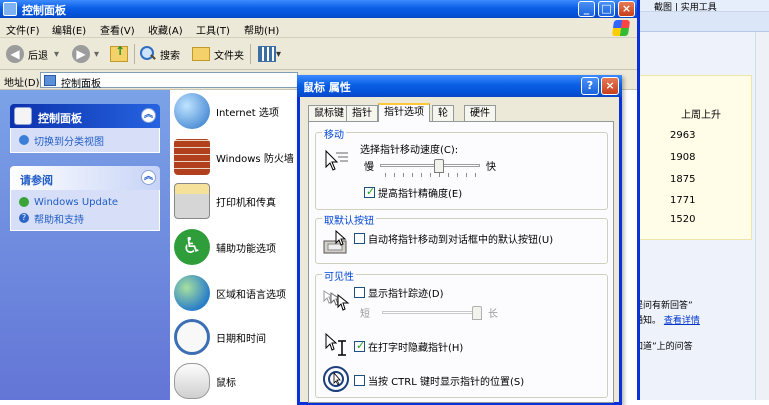  Describe the element at coordinates (192, 337) in the screenshot. I see `clock-icon` at that location.